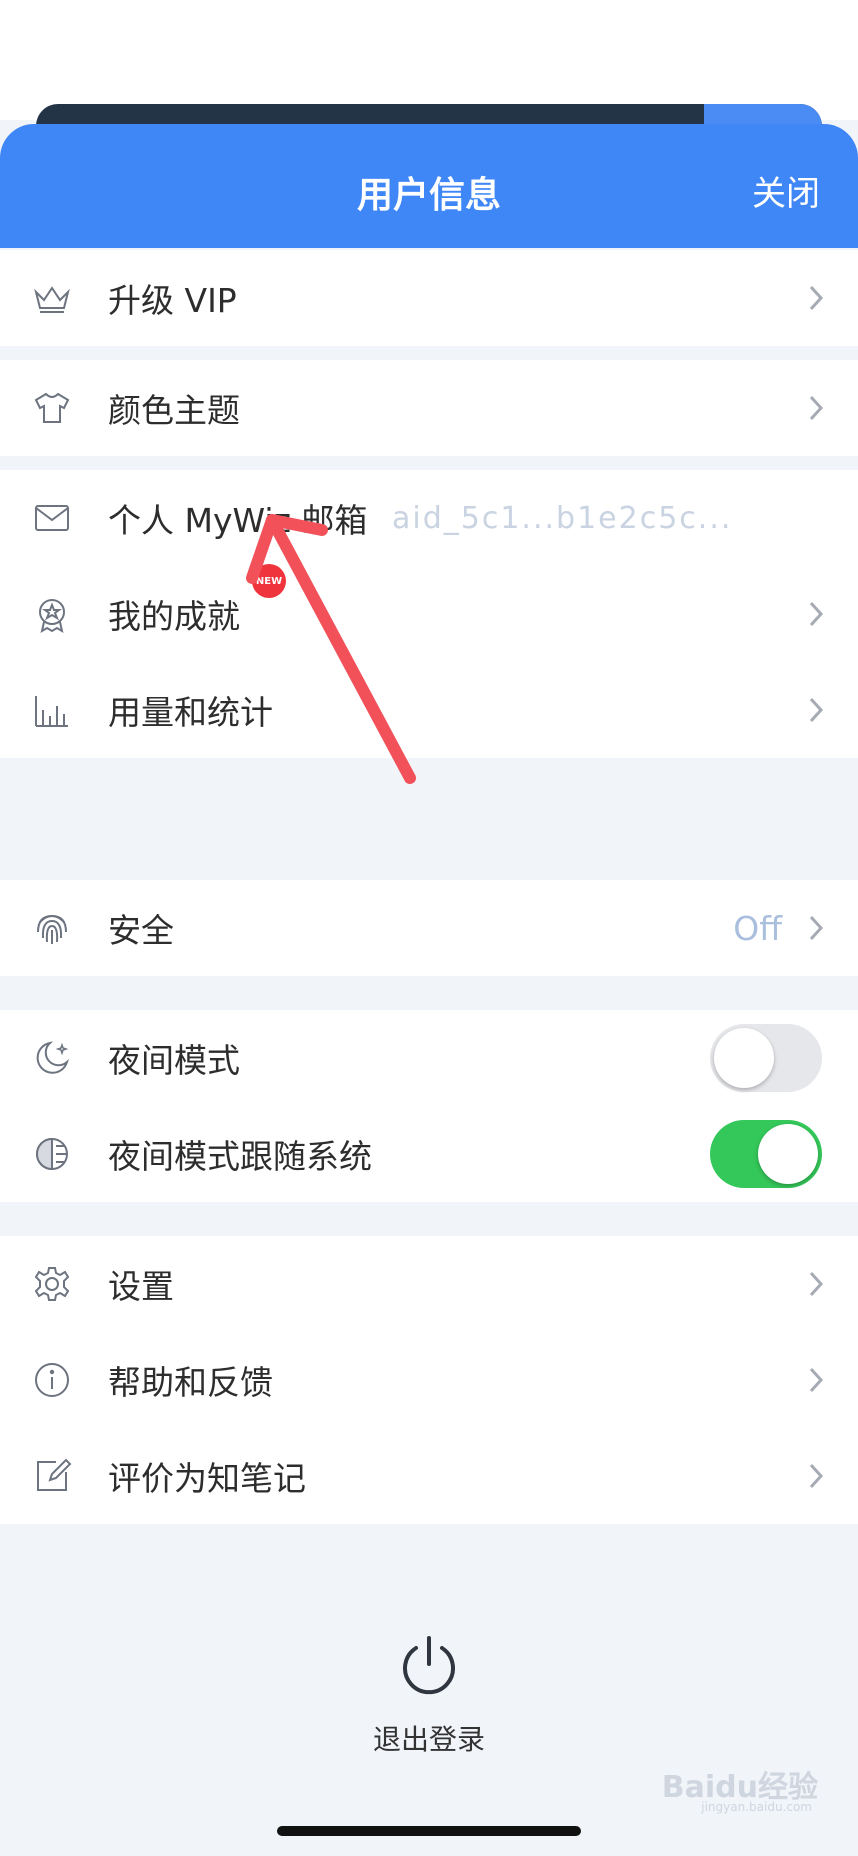  I want to click on crown-icon, so click(52, 298).